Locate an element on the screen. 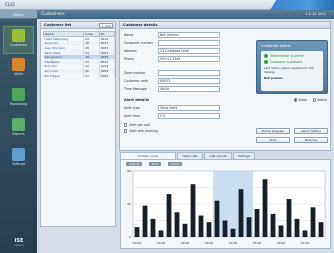 This screenshot has width=334, height=253. sidebar-item-settings: Settings is located at coordinates (18, 160).